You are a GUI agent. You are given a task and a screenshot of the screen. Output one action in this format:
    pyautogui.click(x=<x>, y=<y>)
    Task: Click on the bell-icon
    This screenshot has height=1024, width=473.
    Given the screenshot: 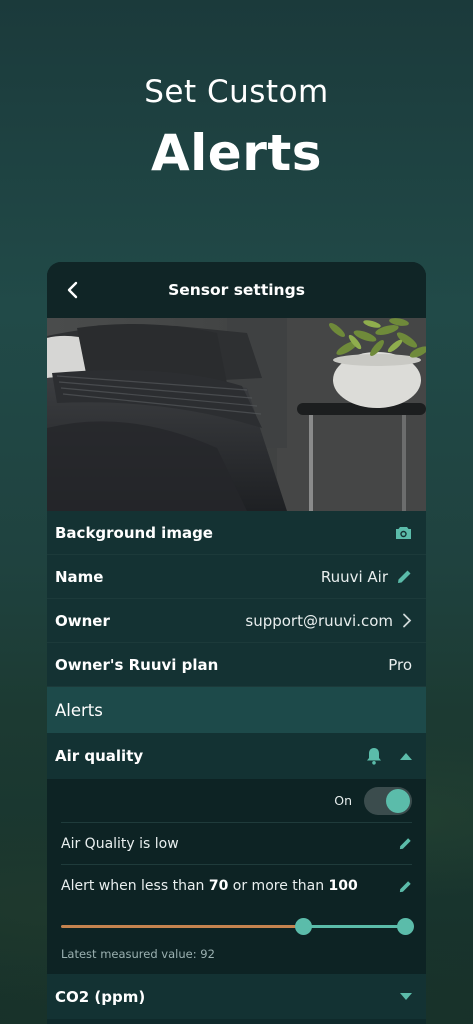 What is the action you would take?
    pyautogui.click(x=374, y=756)
    